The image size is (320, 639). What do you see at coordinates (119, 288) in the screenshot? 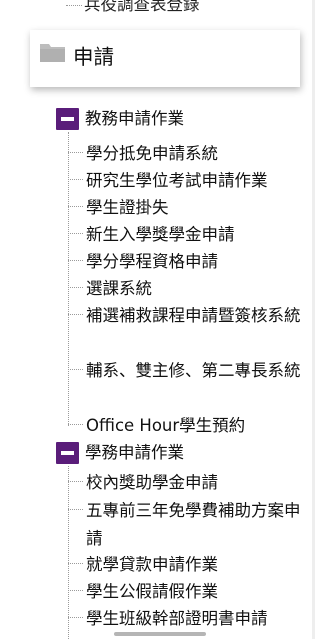
I see `tree-item-label: 選課系統` at bounding box center [119, 288].